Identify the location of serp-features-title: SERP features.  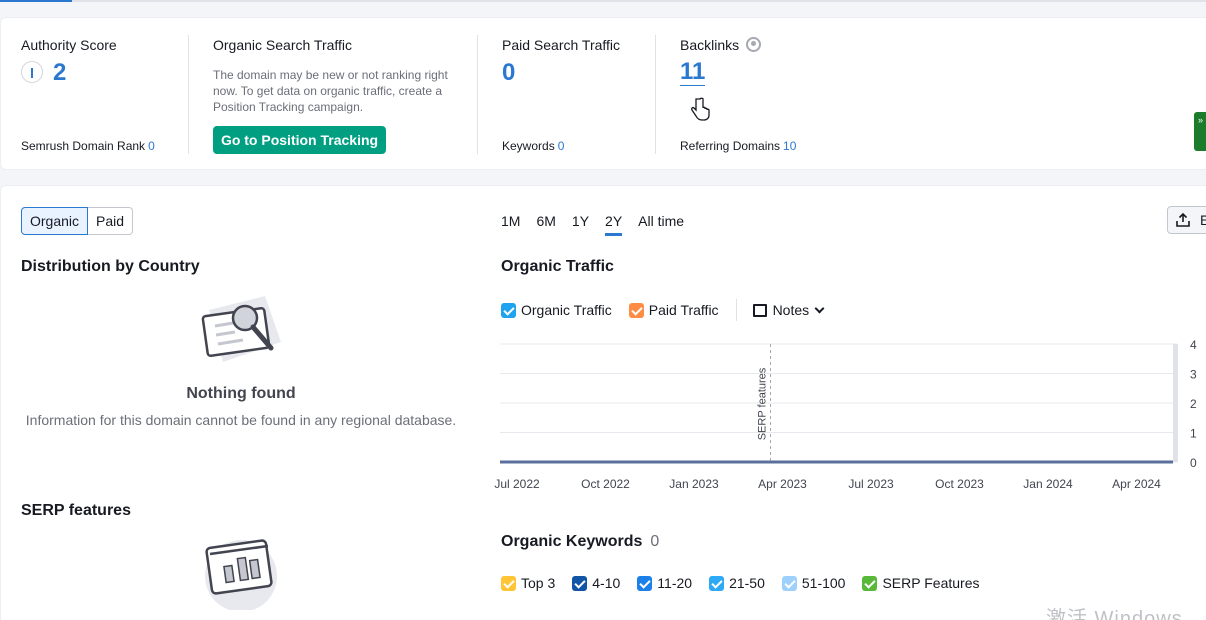
(76, 510).